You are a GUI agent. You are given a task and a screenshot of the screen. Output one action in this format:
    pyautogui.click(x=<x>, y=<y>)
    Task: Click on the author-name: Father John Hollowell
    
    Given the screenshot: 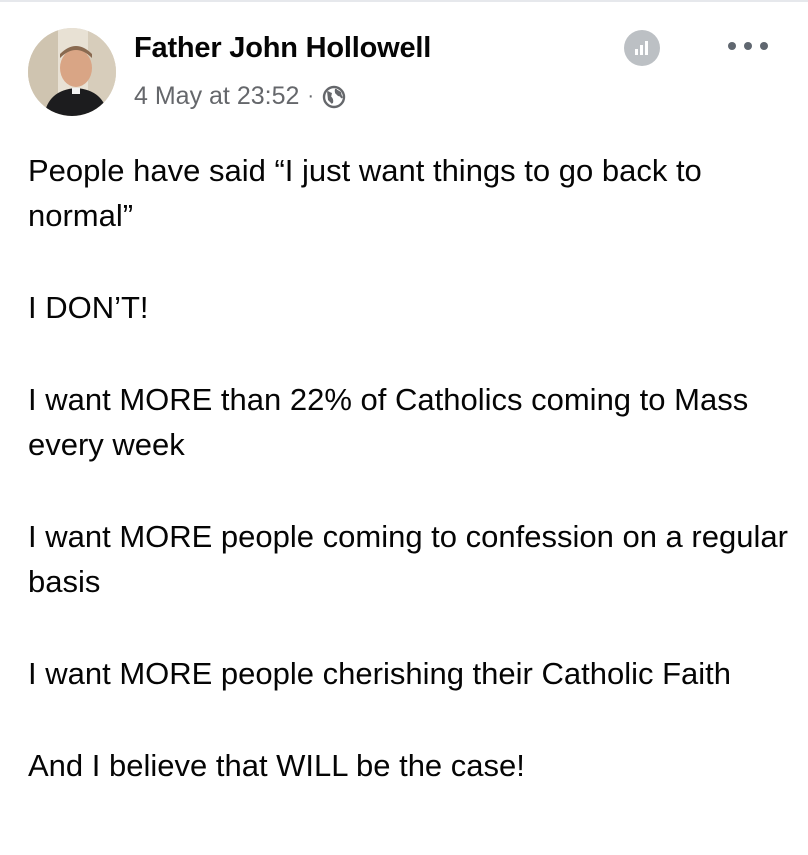 What is the action you would take?
    pyautogui.click(x=282, y=48)
    